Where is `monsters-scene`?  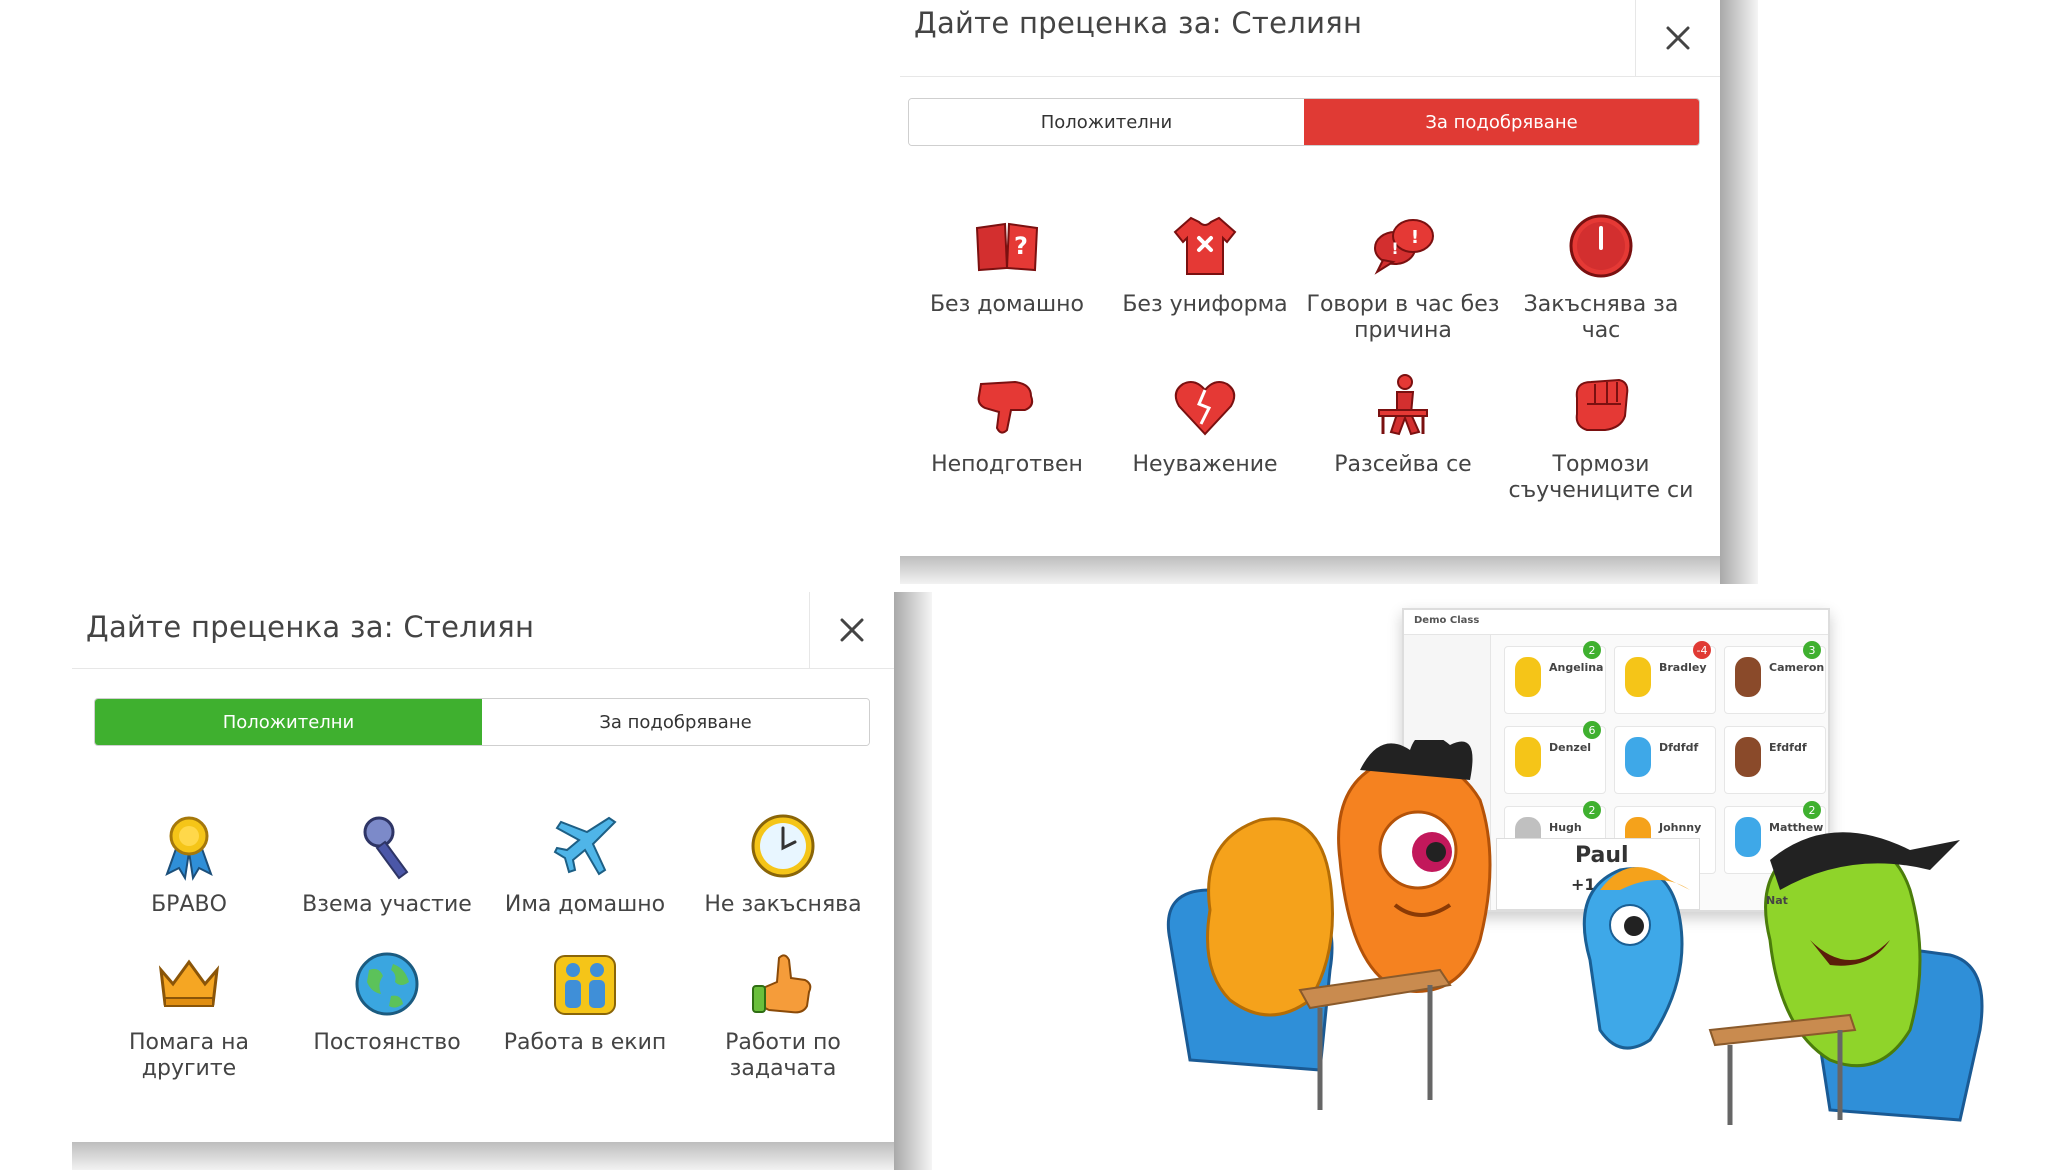 monsters-scene is located at coordinates (1575, 932).